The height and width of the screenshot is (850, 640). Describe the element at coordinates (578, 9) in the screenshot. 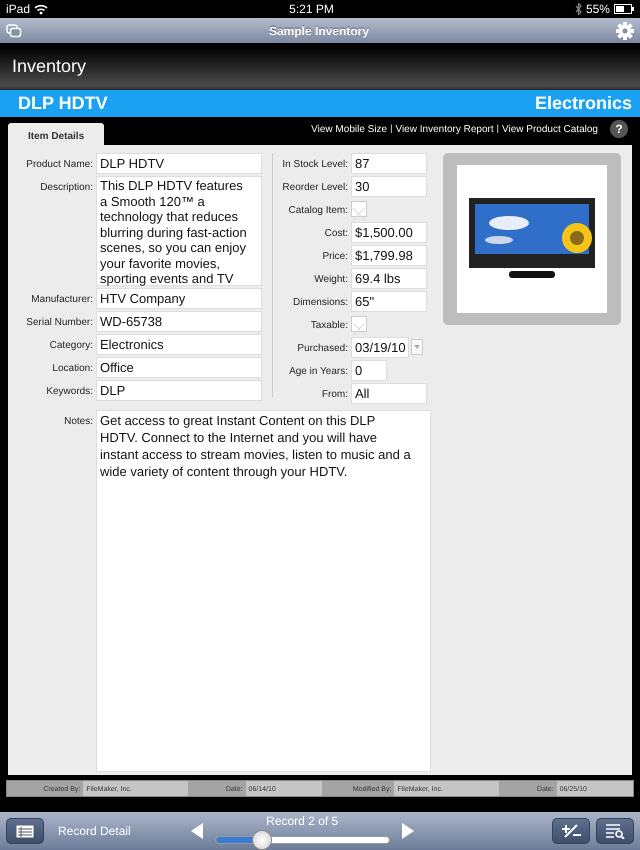

I see `bluetooth-icon` at that location.